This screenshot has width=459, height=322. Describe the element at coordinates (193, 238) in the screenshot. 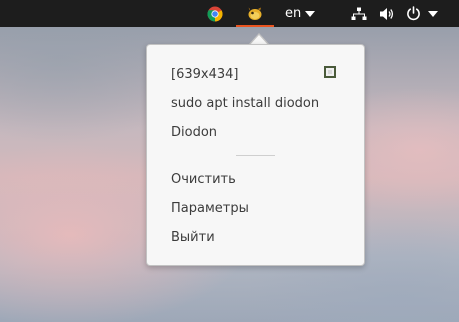

I see `quit-menu-item: Выйти` at that location.